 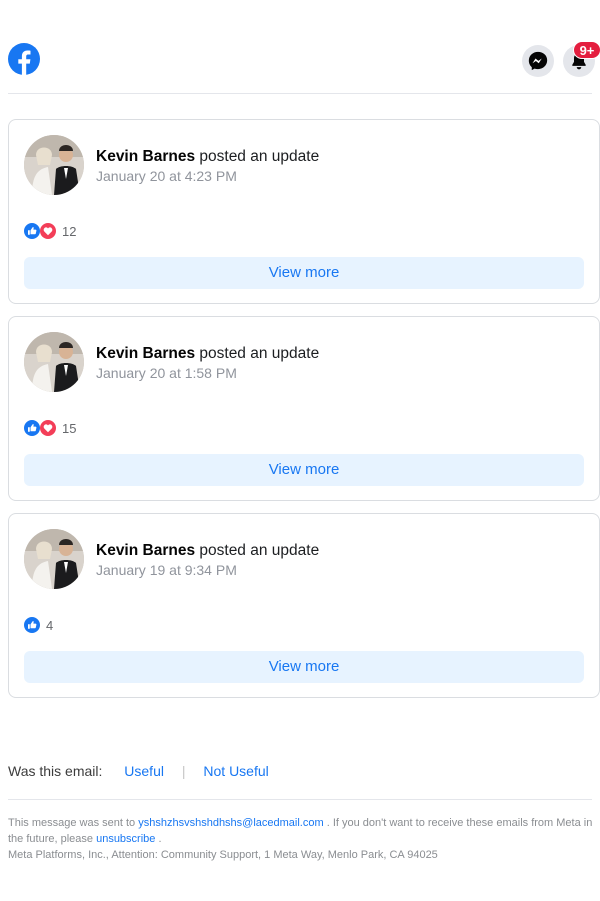 I want to click on post-timestamp: January 20 at 1:58 PM, so click(x=166, y=373).